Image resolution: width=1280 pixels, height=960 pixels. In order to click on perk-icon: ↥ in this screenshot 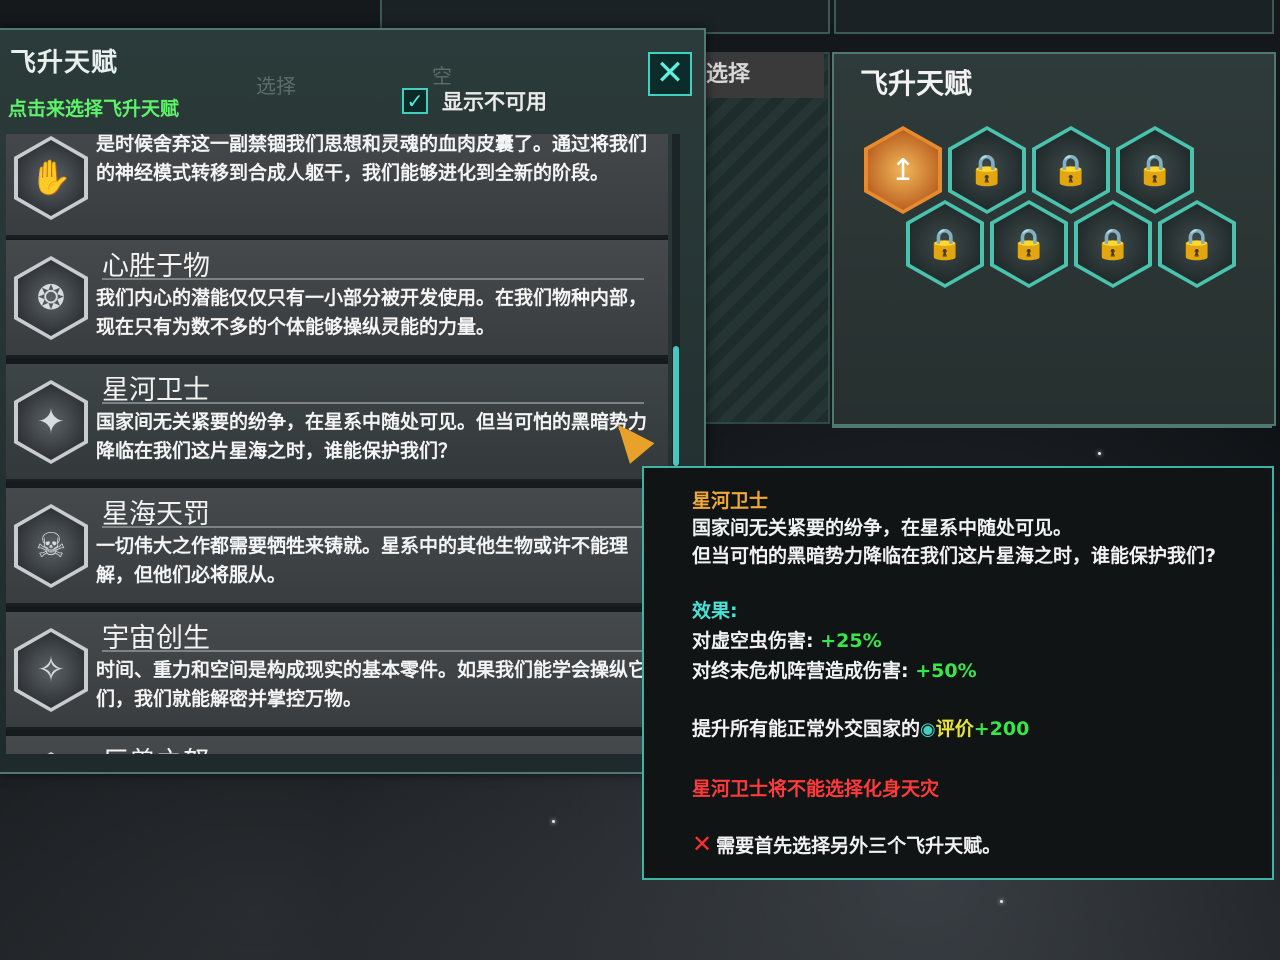, I will do `click(903, 170)`.